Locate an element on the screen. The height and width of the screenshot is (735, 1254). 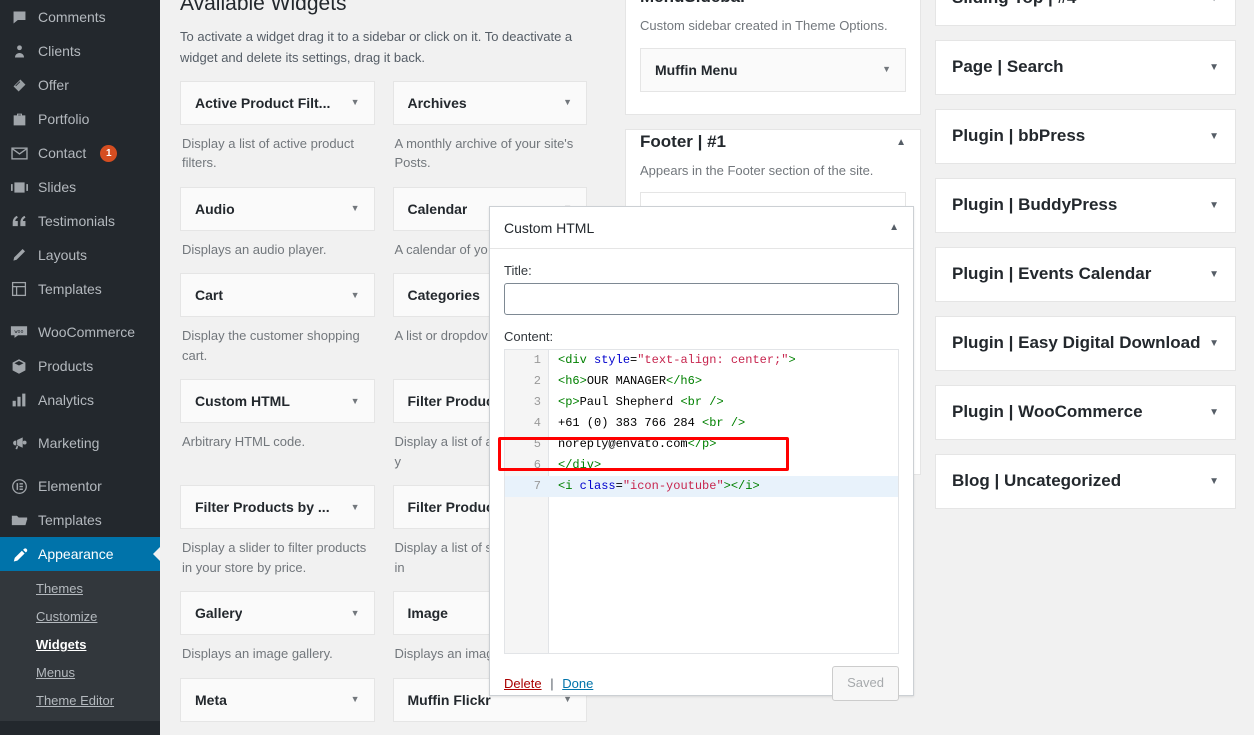
menu-separator is located at coordinates (80, 310).